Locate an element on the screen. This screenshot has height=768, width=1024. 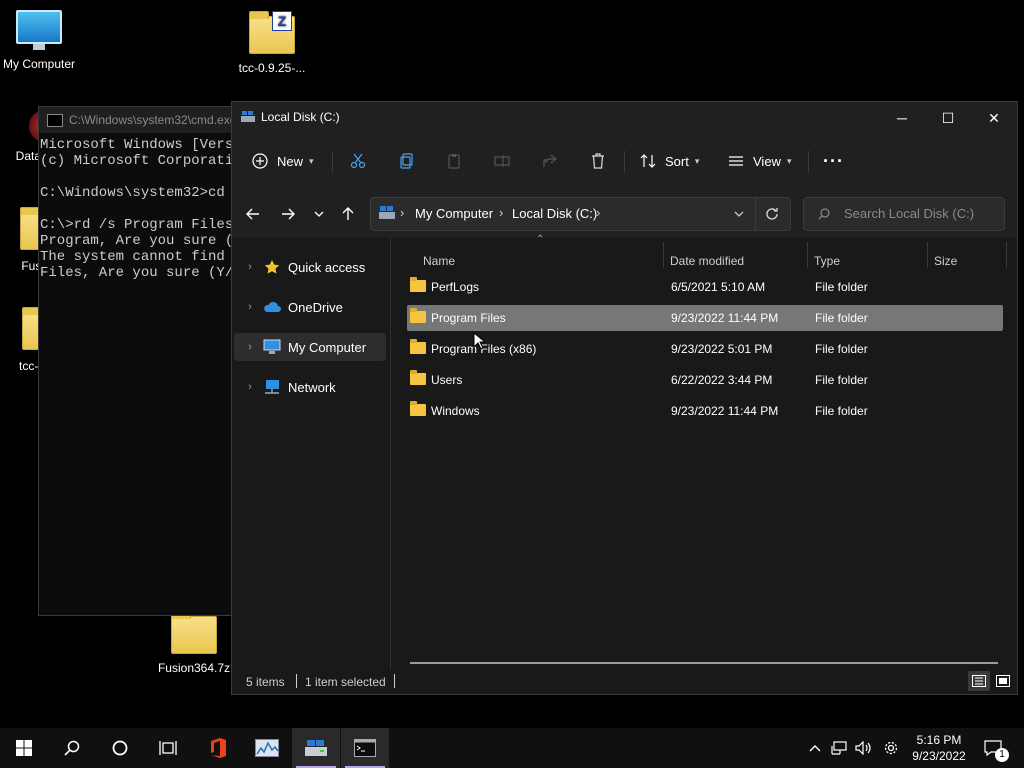
view-label: View is located at coordinates (767, 161).